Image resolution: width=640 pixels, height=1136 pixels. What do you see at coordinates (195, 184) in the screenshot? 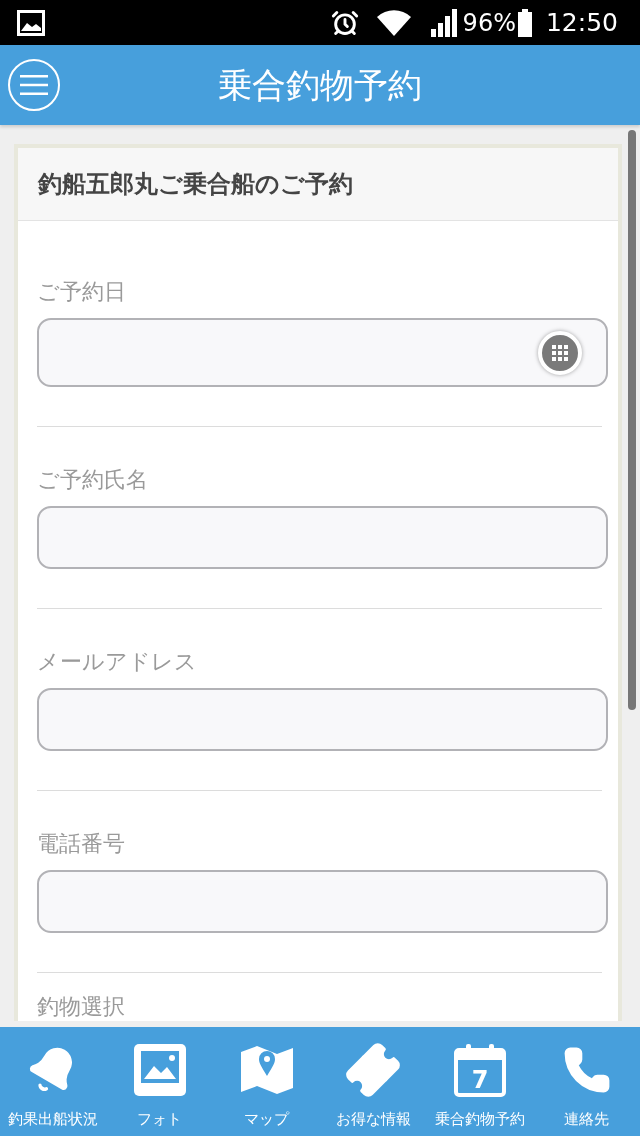
I see `card-title: 釣船五郎丸ご乗合船のご予約` at bounding box center [195, 184].